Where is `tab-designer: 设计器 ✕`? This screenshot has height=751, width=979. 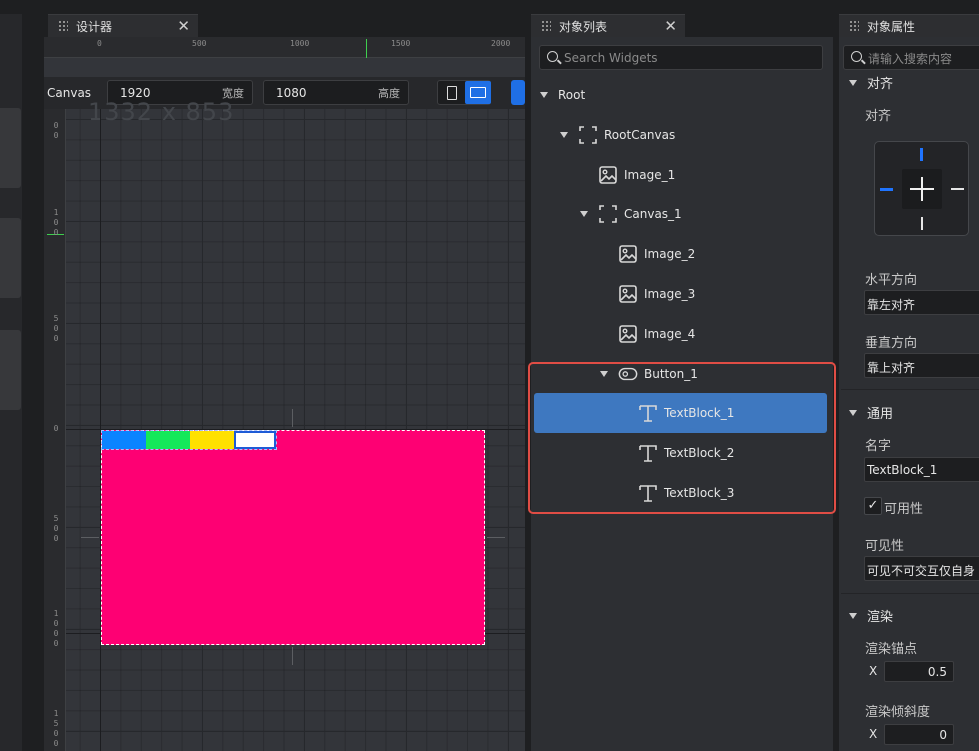 tab-designer: 设计器 ✕ is located at coordinates (123, 25).